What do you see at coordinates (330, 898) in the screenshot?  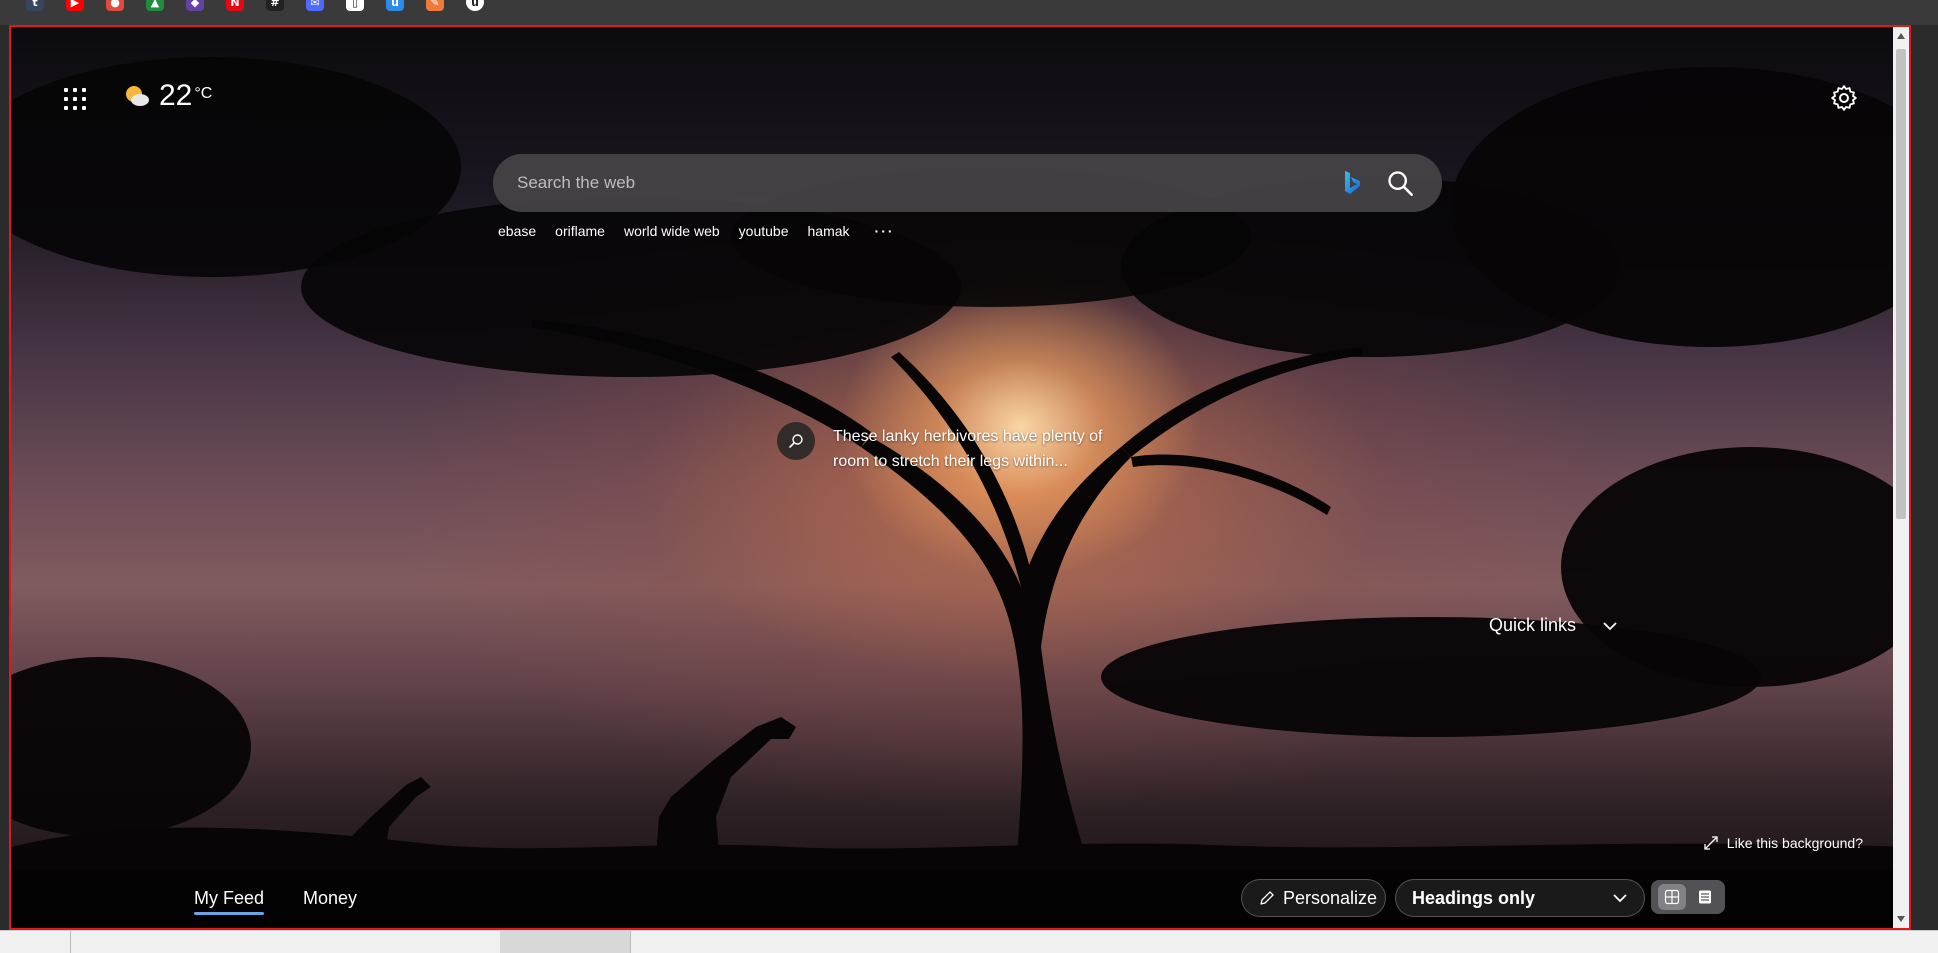 I see `tab-money: Money` at bounding box center [330, 898].